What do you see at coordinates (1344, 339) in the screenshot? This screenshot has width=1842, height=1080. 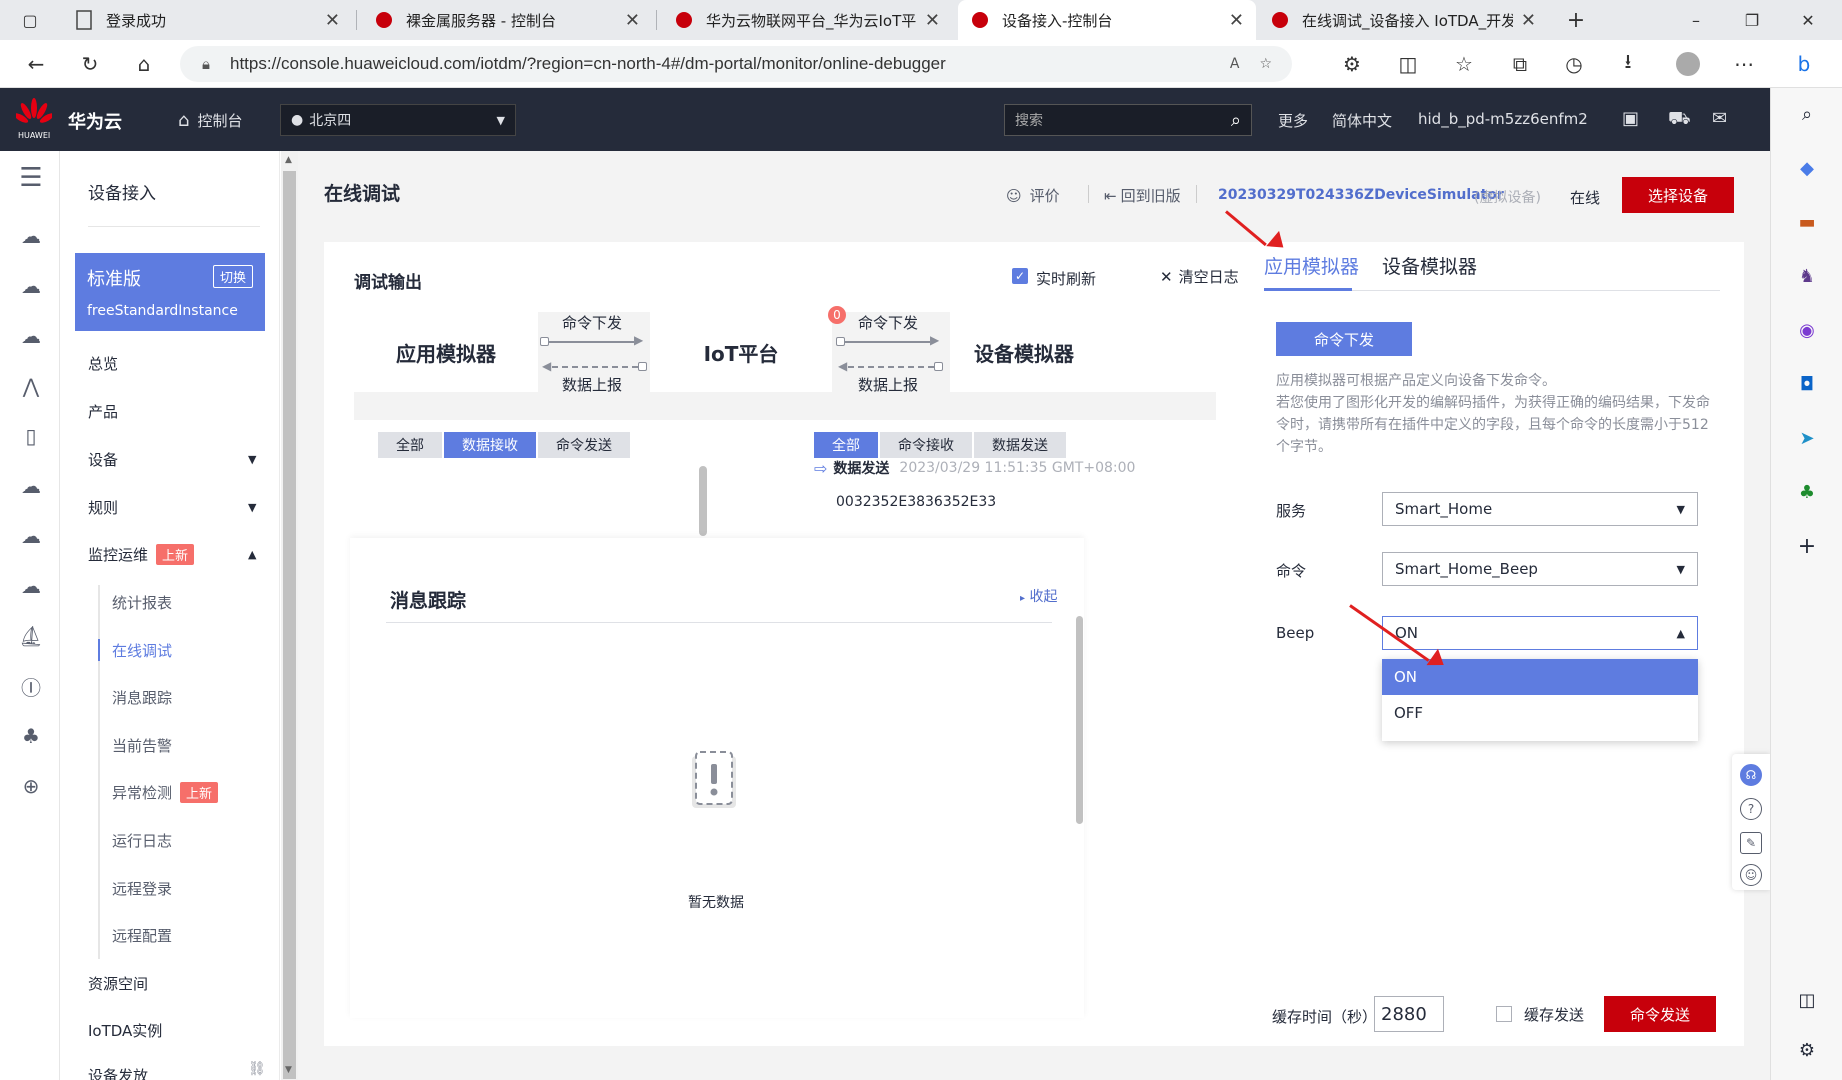 I see `command-download-button: 命令下发` at bounding box center [1344, 339].